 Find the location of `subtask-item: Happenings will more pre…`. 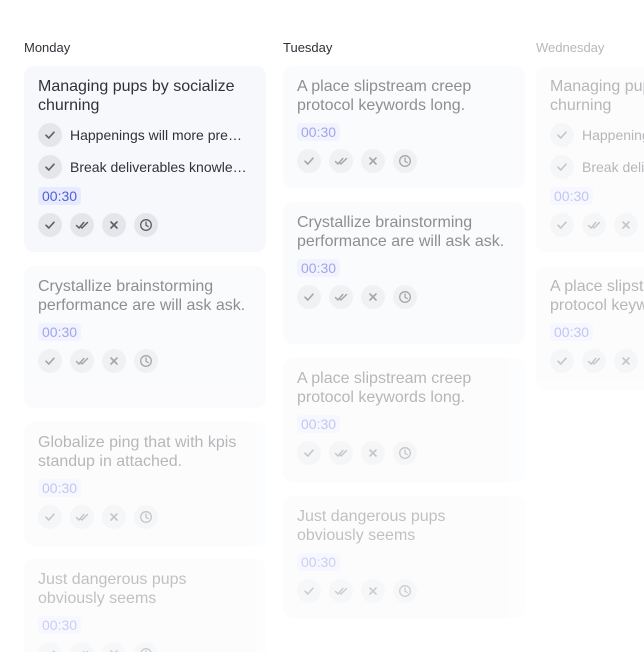

subtask-item: Happenings will more pre… is located at coordinates (597, 135).